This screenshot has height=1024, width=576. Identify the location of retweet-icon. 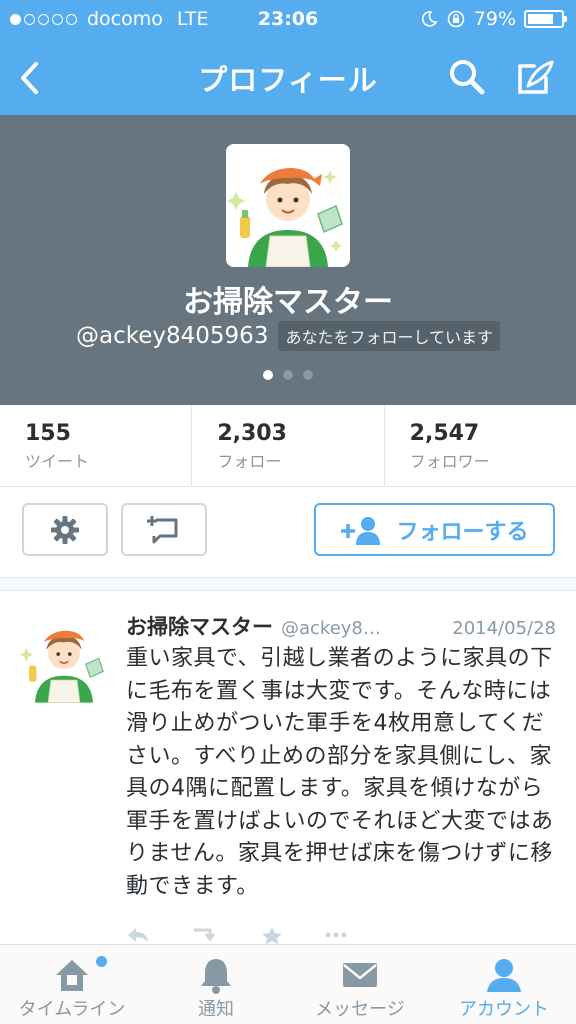
(205, 935).